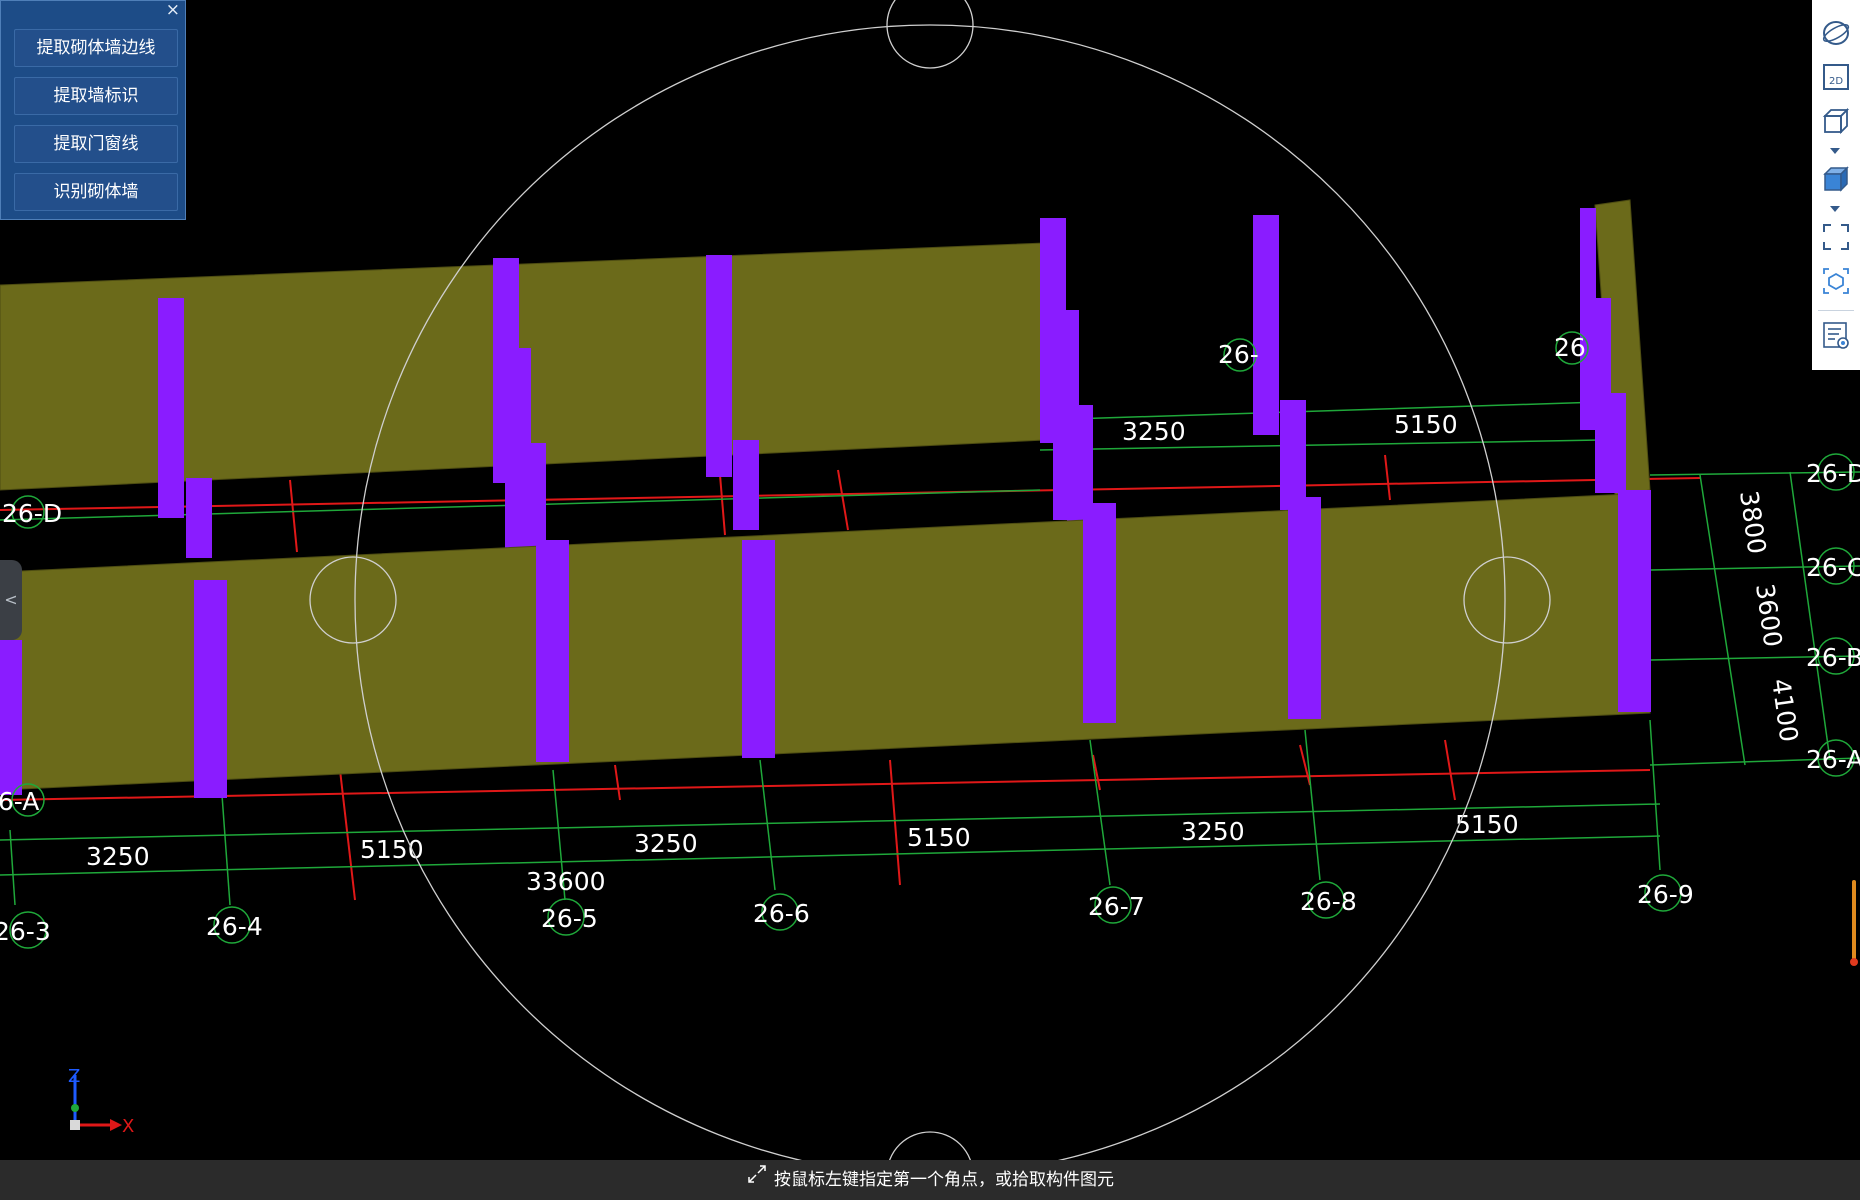 The image size is (1860, 1200). Describe the element at coordinates (74, 1076) in the screenshot. I see `axis-z-label: Z` at that location.